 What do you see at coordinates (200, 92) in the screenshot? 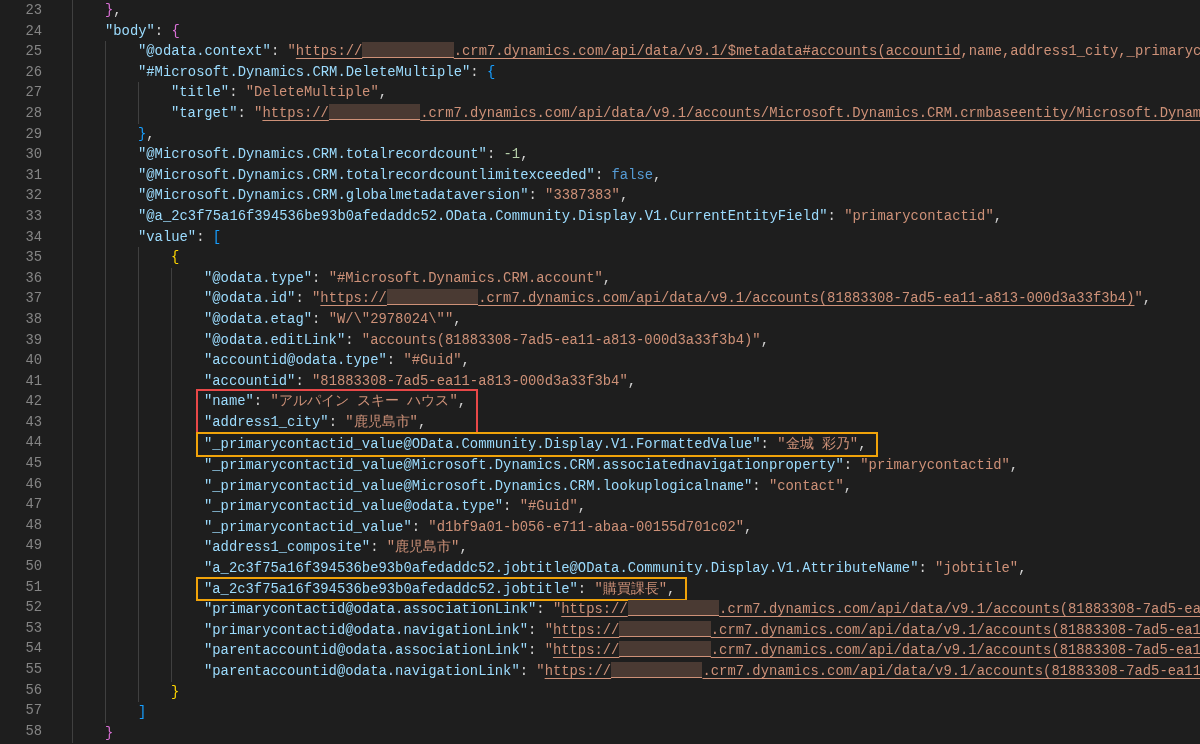
I see `json-key: "title"` at bounding box center [200, 92].